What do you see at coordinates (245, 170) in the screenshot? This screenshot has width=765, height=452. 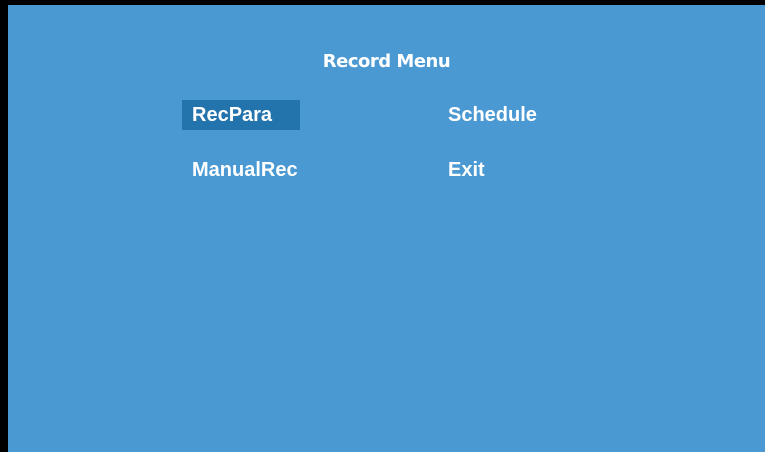 I see `menu-item-manualrec: ManualRec` at bounding box center [245, 170].